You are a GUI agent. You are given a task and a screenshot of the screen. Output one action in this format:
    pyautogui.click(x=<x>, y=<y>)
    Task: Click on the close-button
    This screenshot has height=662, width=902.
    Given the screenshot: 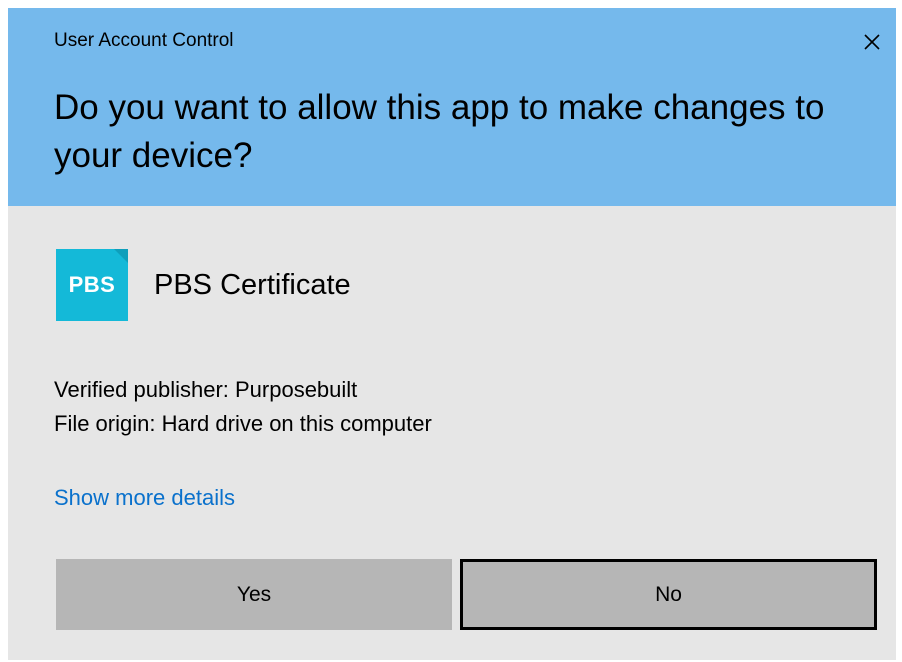 What is the action you would take?
    pyautogui.click(x=872, y=42)
    